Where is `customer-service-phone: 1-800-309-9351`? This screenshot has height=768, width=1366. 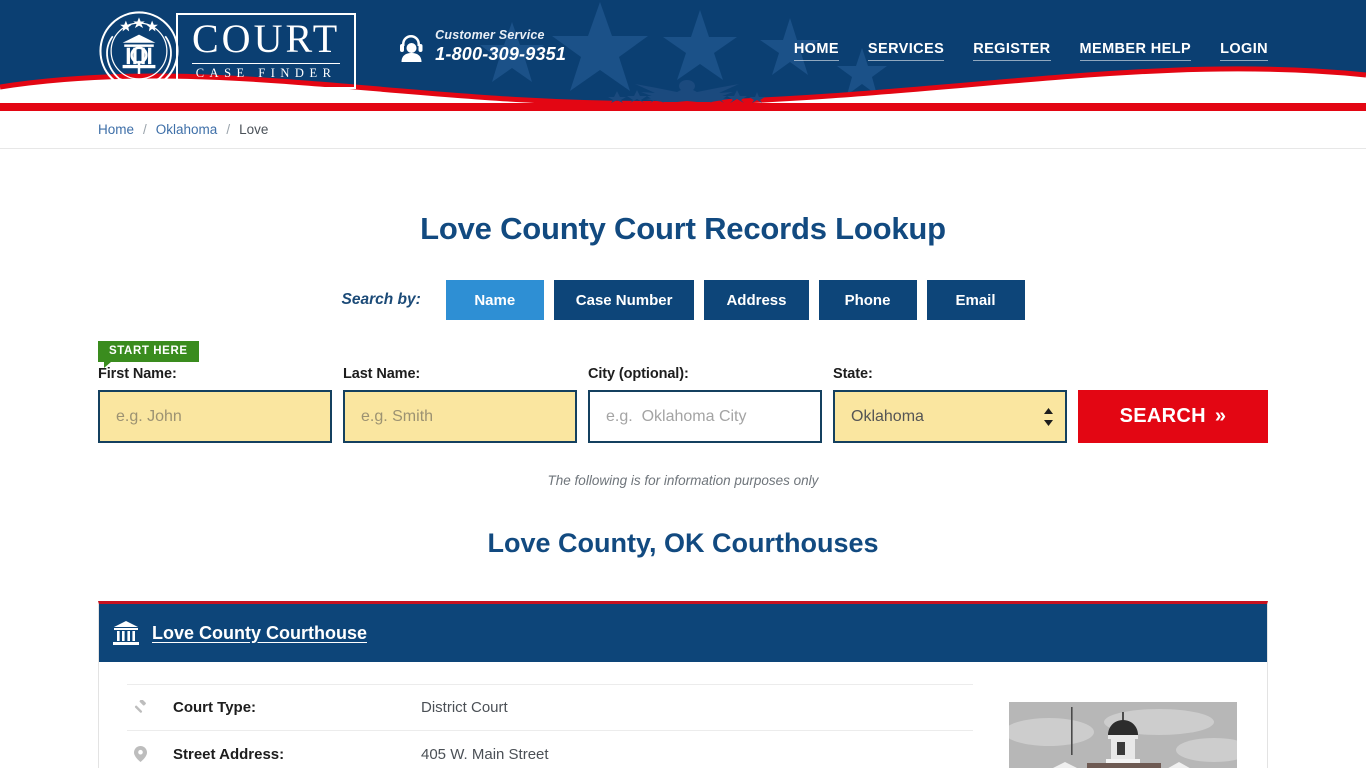 customer-service-phone: 1-800-309-9351 is located at coordinates (500, 54).